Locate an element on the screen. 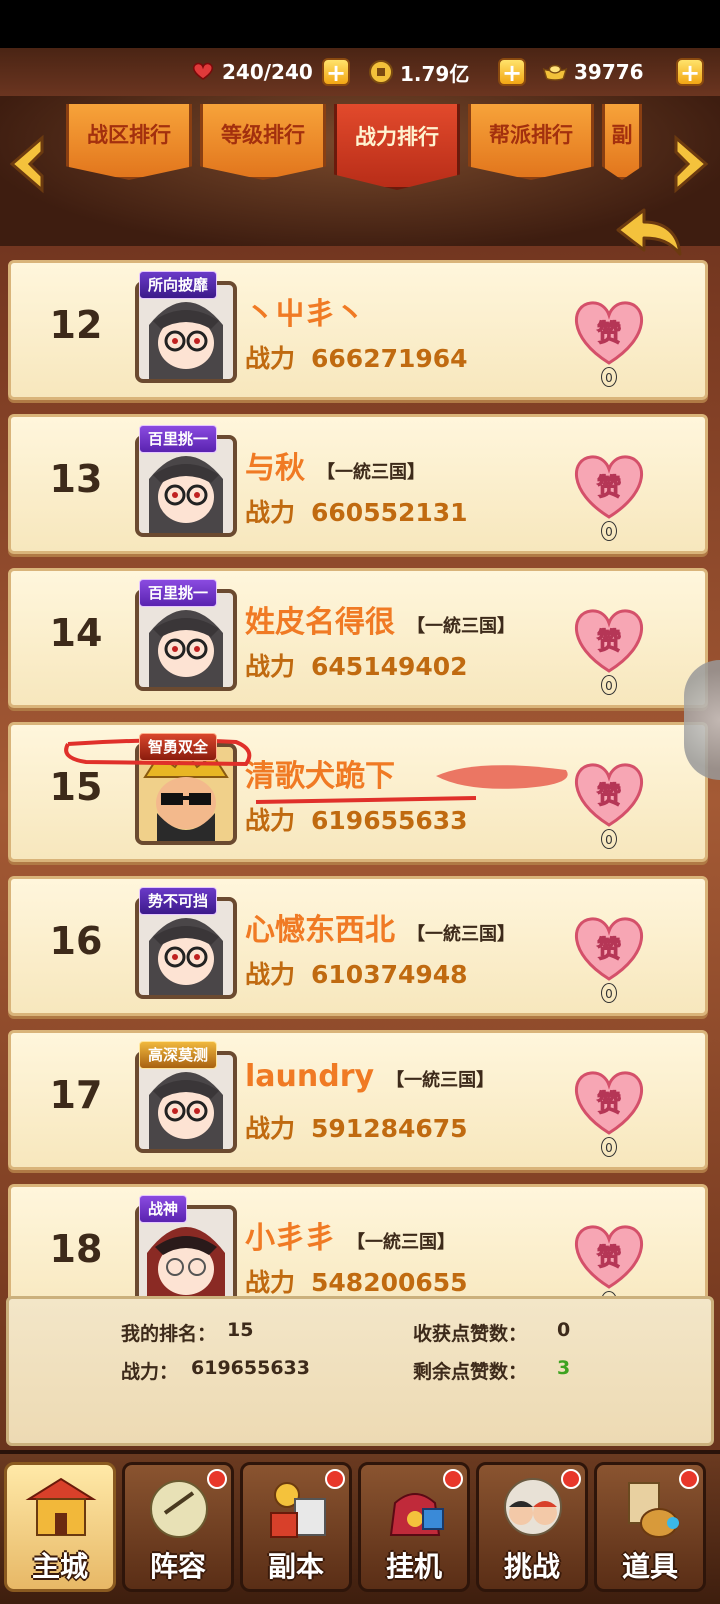 The height and width of the screenshot is (1604, 720). power-line: 战力 591284675 is located at coordinates (356, 1127).